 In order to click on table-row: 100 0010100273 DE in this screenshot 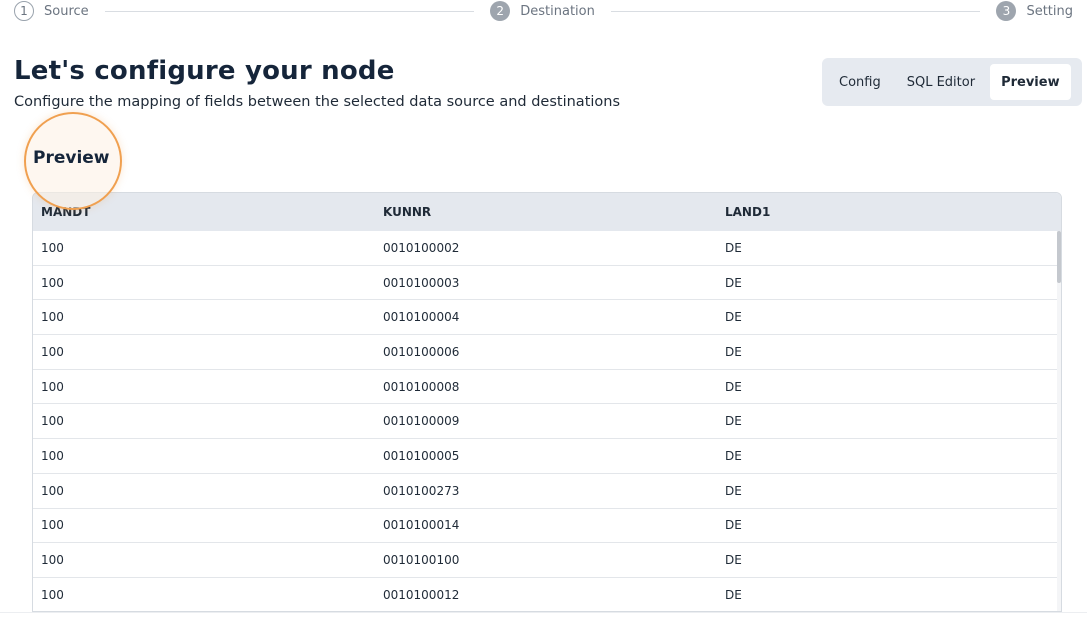, I will do `click(547, 491)`.